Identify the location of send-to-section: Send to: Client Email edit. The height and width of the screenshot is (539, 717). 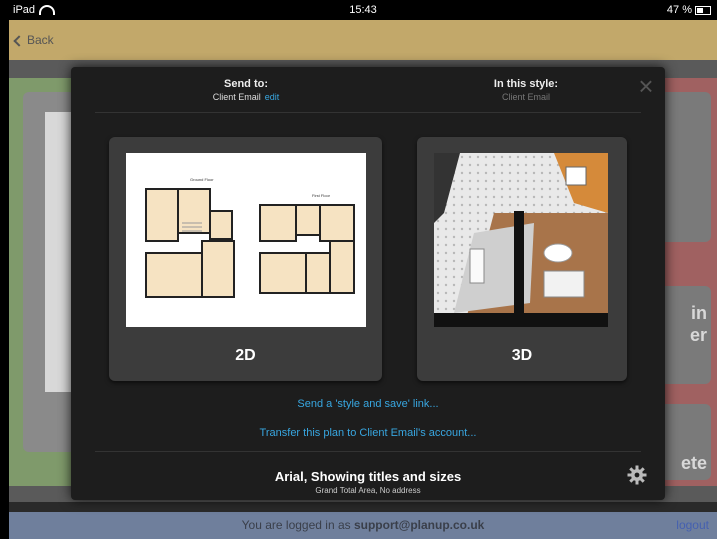
(246, 90).